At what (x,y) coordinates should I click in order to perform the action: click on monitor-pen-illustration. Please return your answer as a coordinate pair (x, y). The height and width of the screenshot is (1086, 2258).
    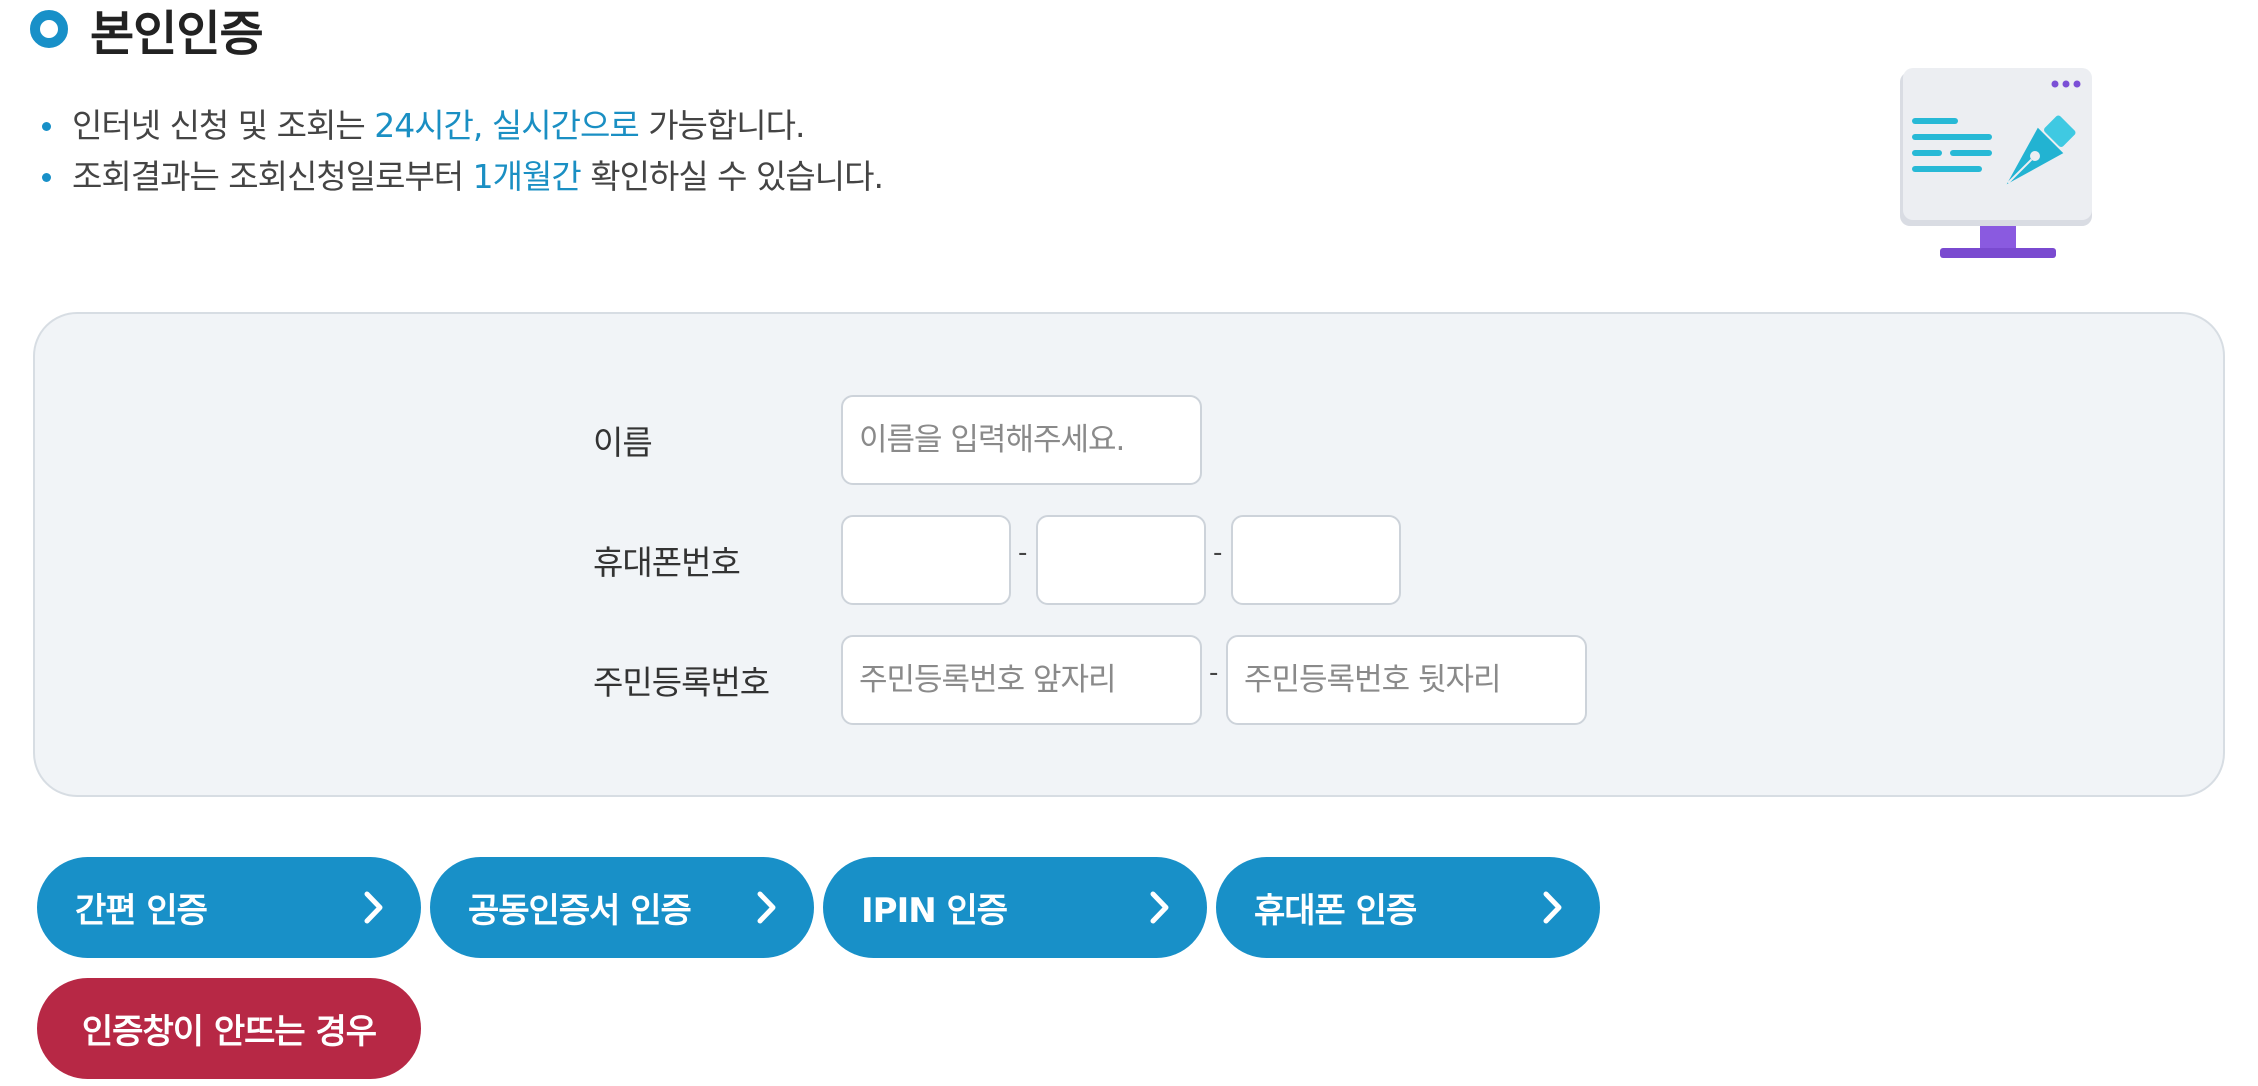
    Looking at the image, I should click on (1996, 163).